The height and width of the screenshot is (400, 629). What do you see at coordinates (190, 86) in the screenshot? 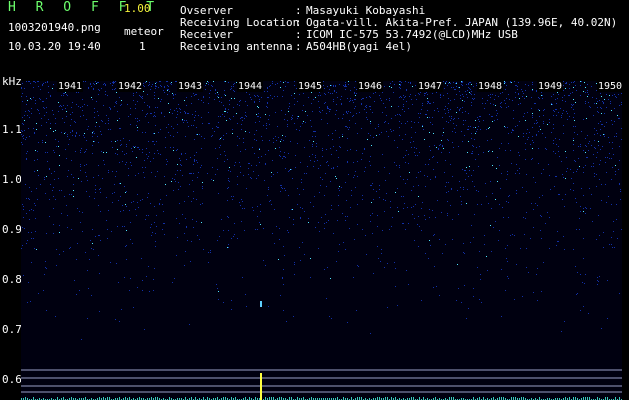
I see `x-tick-1943: 1943` at bounding box center [190, 86].